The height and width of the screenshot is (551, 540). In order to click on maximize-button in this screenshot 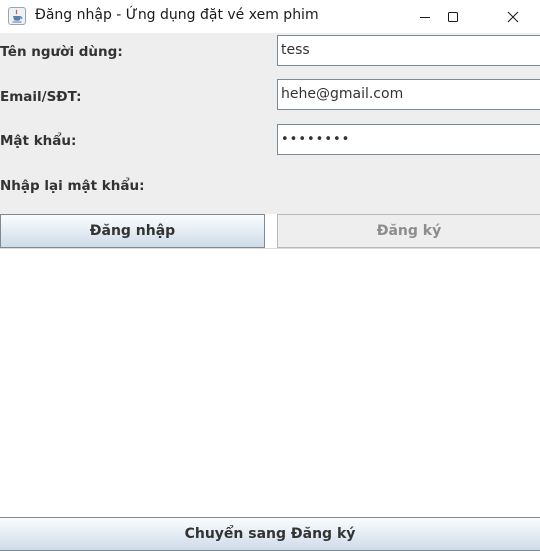, I will do `click(453, 16)`.